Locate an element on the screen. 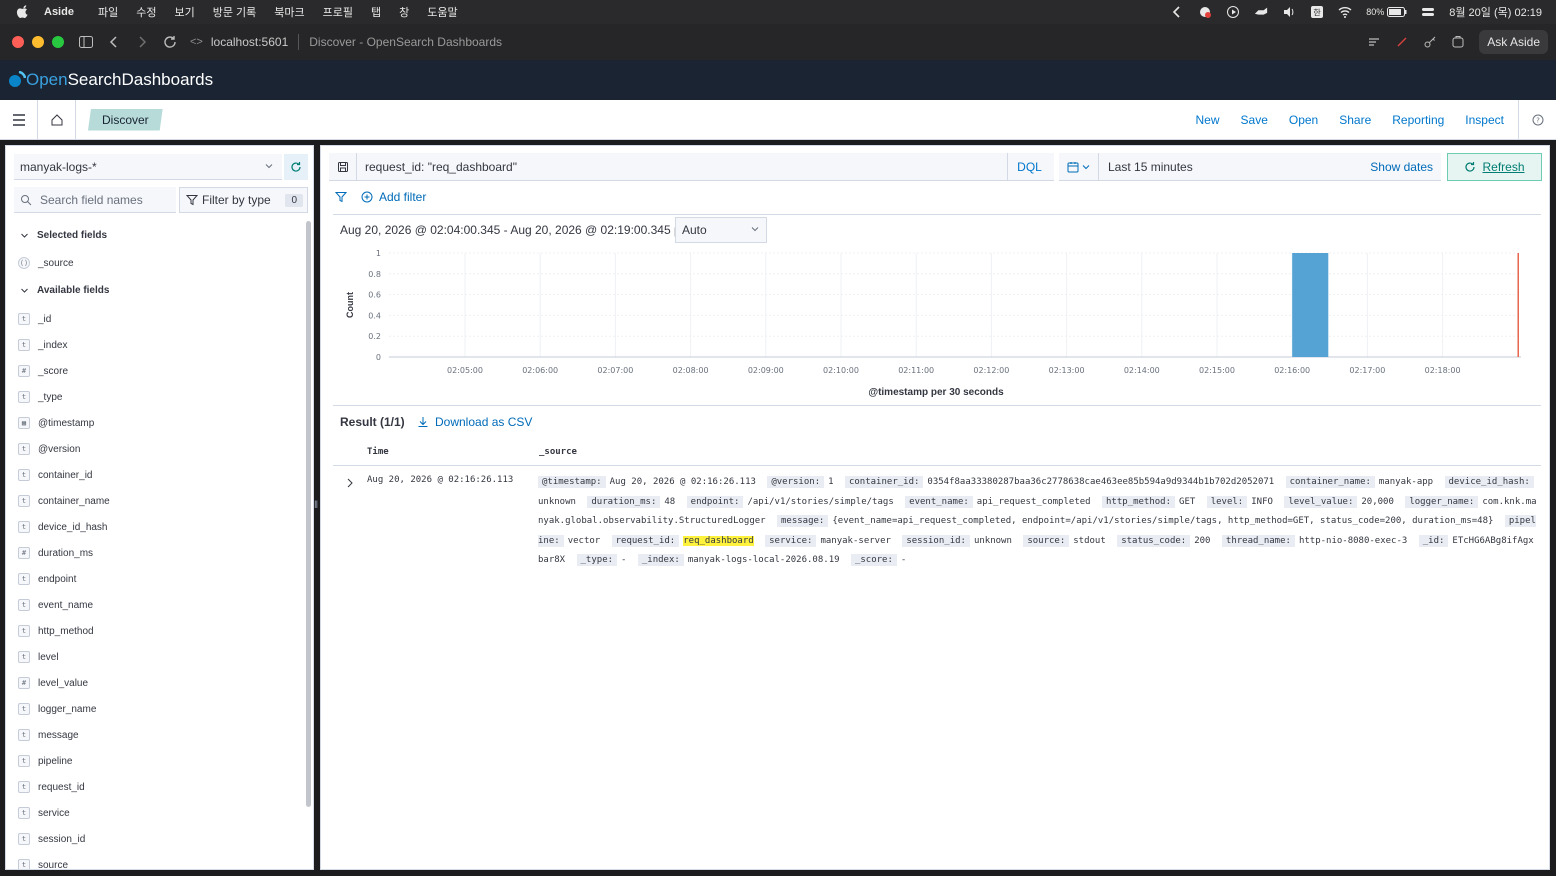 The width and height of the screenshot is (1556, 876). menu-window: 창 is located at coordinates (404, 12).